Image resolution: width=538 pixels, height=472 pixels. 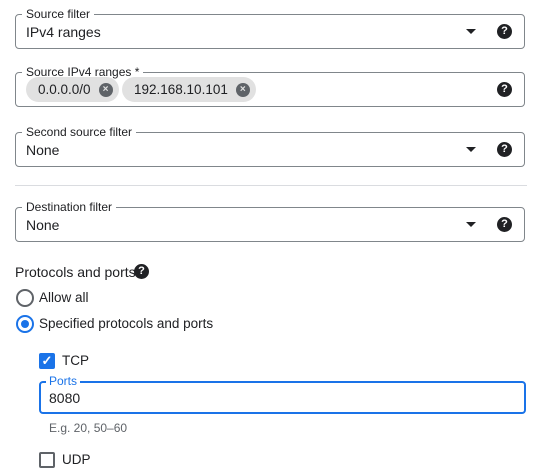 What do you see at coordinates (75, 361) in the screenshot?
I see `tcp-label: TCP` at bounding box center [75, 361].